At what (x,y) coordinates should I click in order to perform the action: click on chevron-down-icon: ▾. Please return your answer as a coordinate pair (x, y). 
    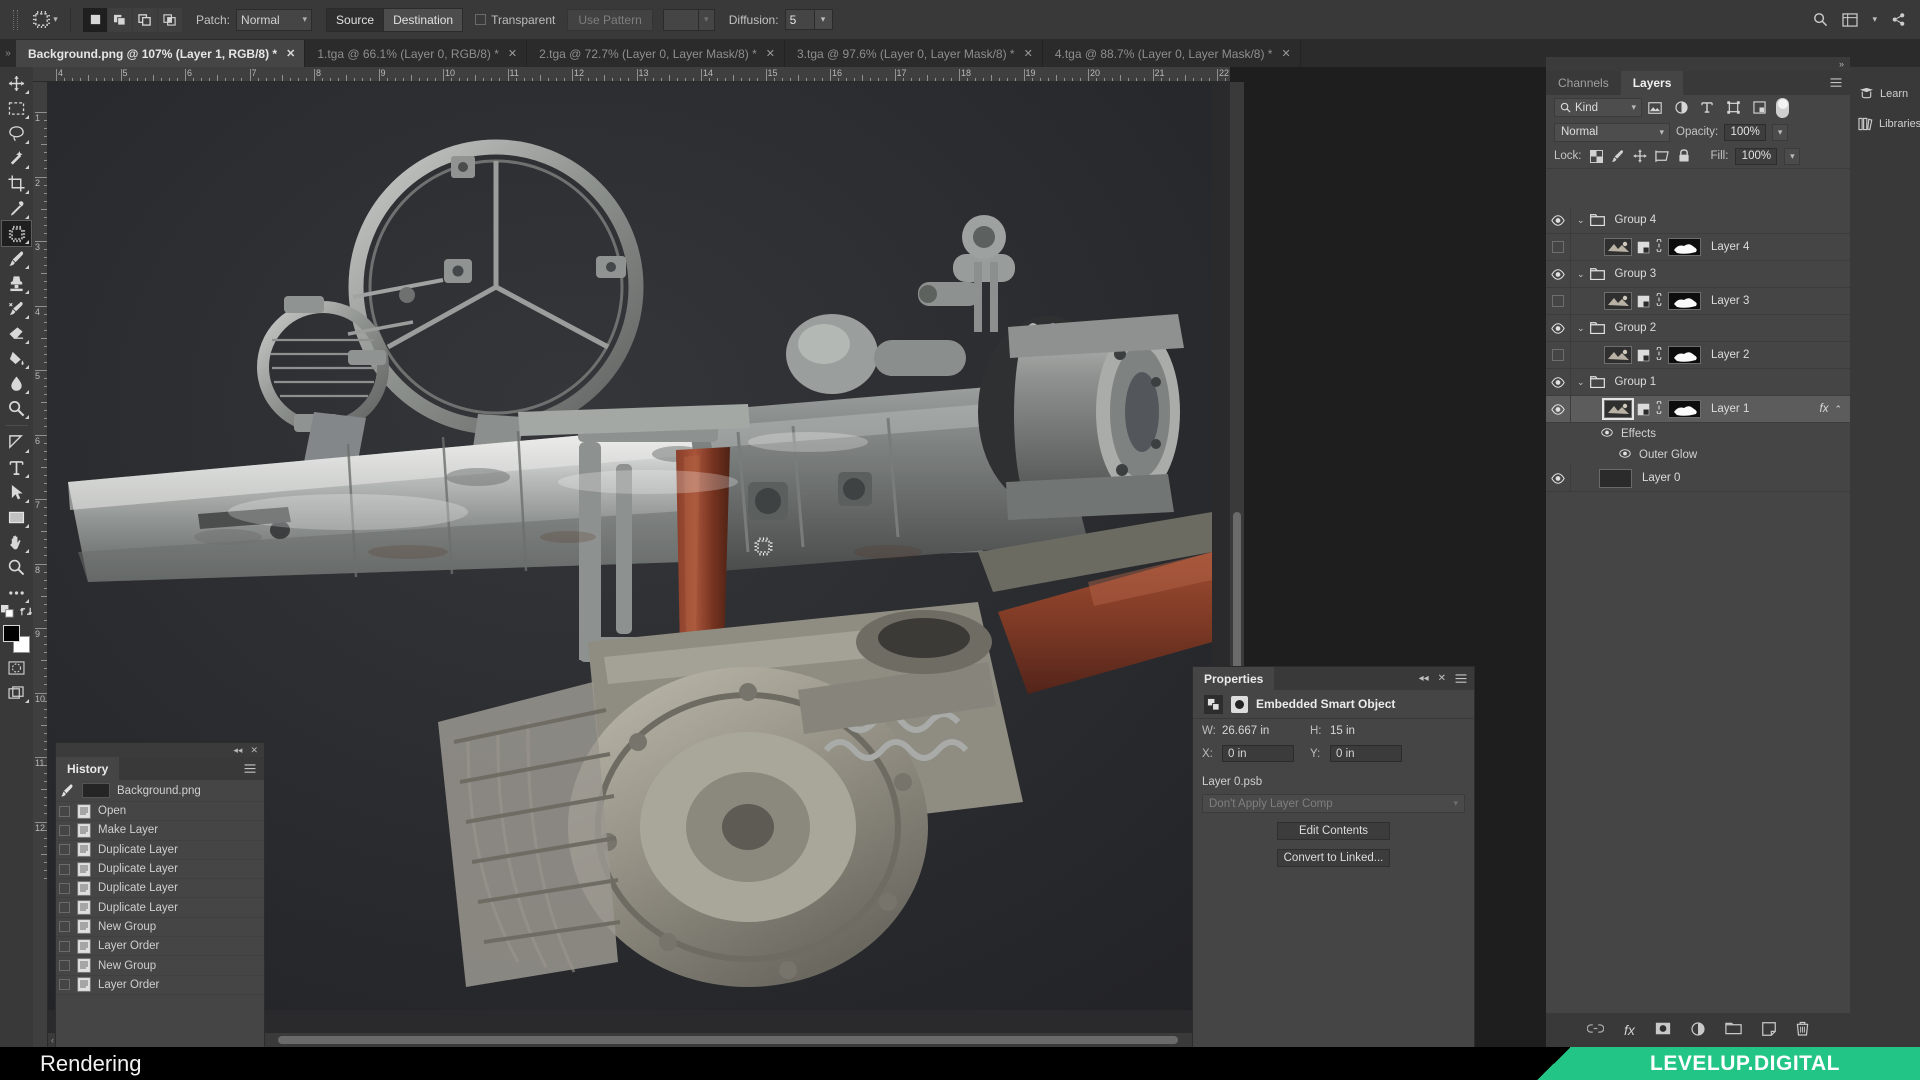
    Looking at the image, I should click on (1874, 19).